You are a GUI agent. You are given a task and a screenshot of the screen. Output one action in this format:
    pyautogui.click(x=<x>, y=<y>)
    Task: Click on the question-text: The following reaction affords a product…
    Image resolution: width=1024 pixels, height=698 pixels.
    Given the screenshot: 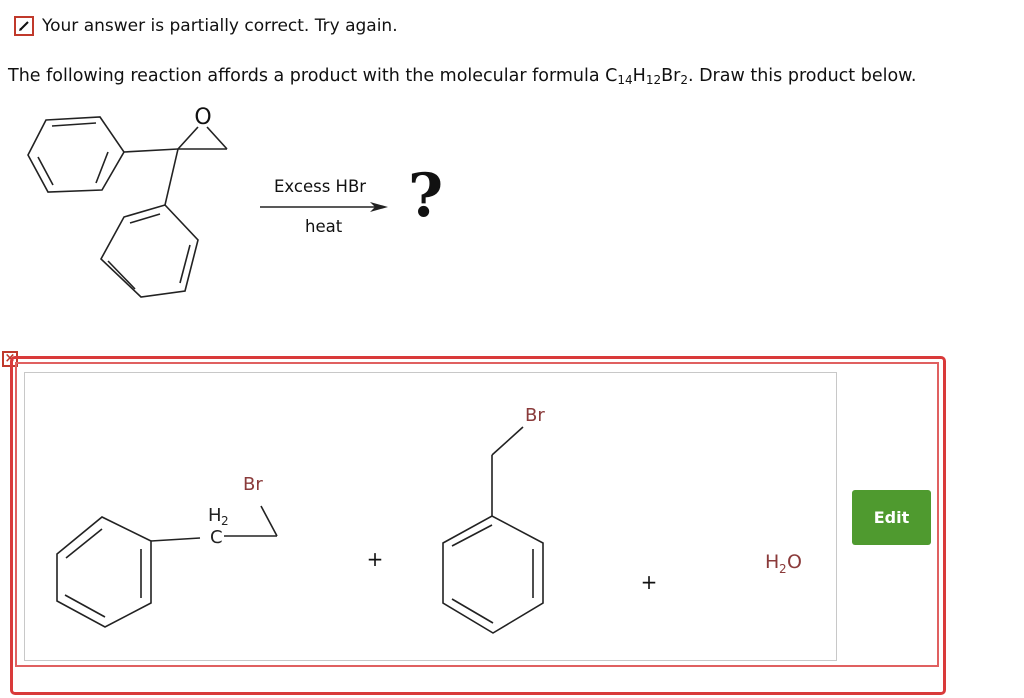 What is the action you would take?
    pyautogui.click(x=462, y=76)
    